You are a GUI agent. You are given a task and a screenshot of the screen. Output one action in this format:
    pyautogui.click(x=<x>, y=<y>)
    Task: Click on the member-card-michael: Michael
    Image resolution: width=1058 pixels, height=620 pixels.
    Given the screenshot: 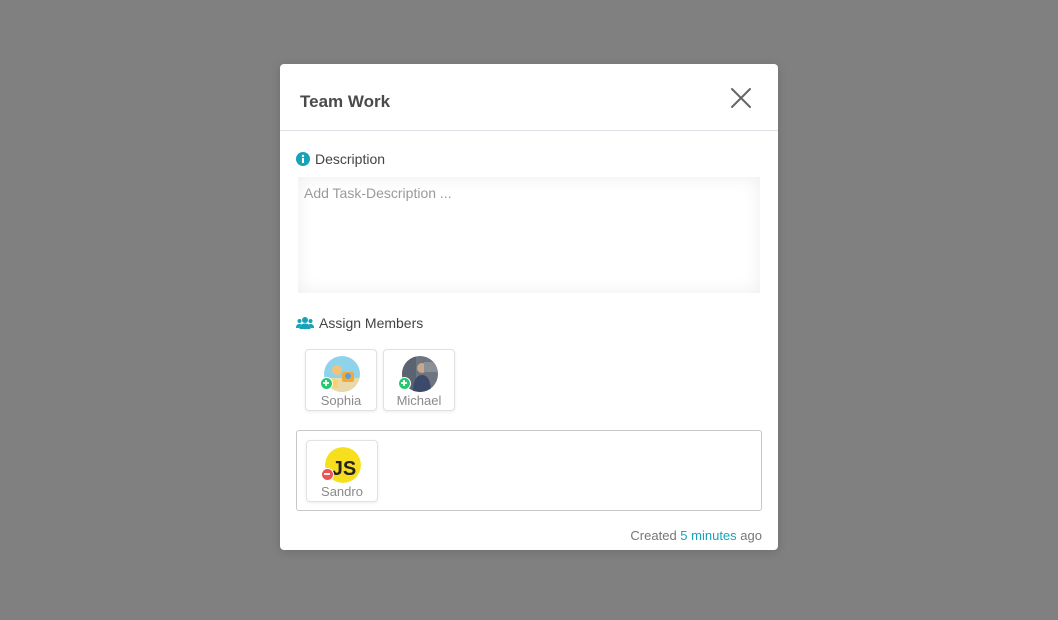 What is the action you would take?
    pyautogui.click(x=419, y=380)
    